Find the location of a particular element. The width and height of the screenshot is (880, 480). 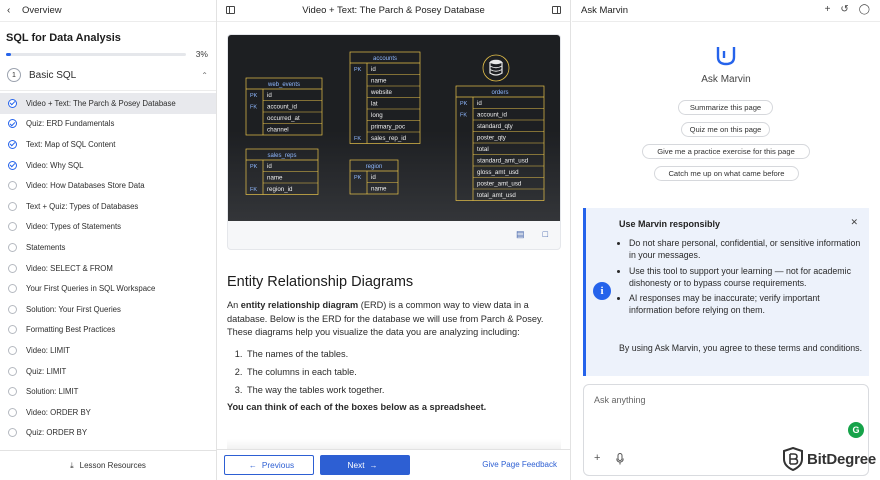

sidebar-lesson-item: Text + Quiz: Types of Databases is located at coordinates (108, 206).